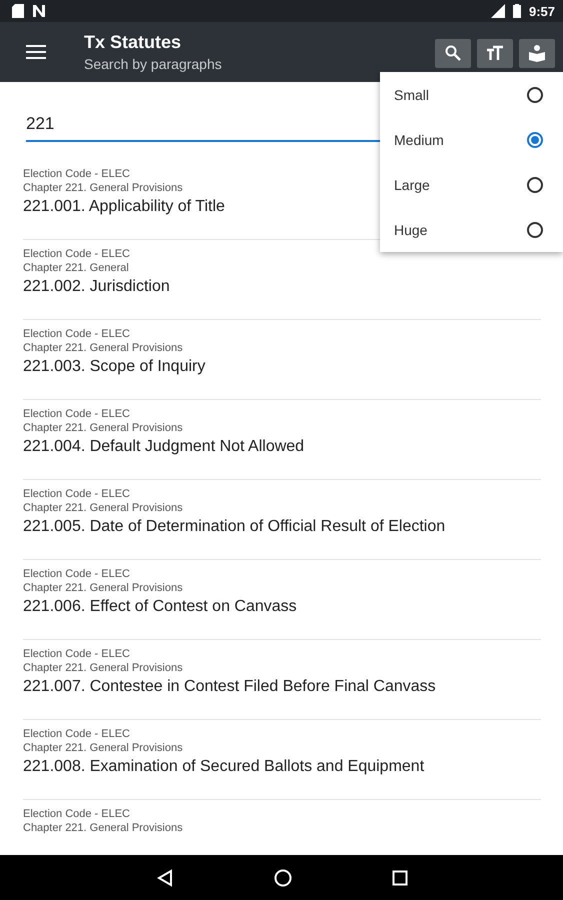 This screenshot has height=900, width=563. I want to click on option-label: Huge, so click(411, 230).